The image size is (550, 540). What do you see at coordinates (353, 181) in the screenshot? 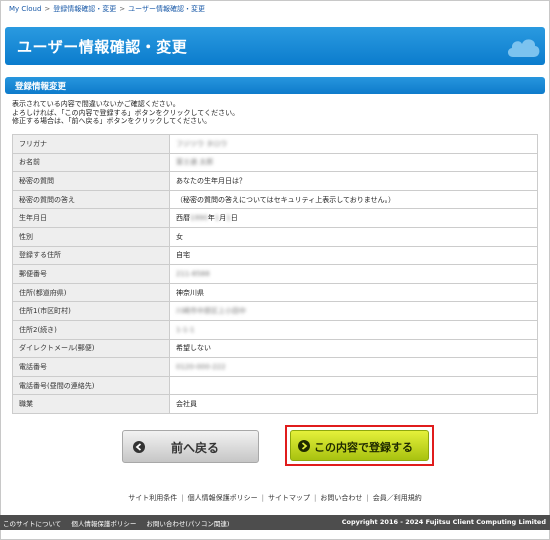
I see `row-value: あなたの生年月日は？` at bounding box center [353, 181].